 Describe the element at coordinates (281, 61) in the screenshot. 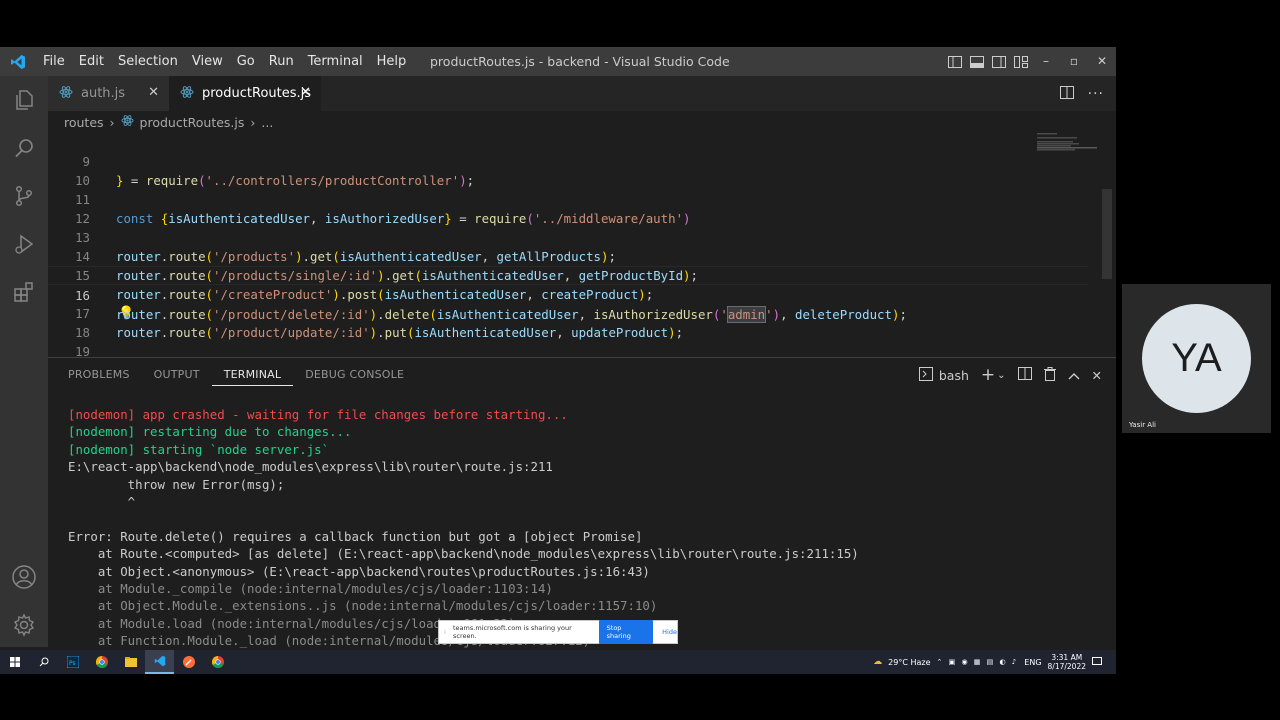

I see `menu-run: Run` at that location.